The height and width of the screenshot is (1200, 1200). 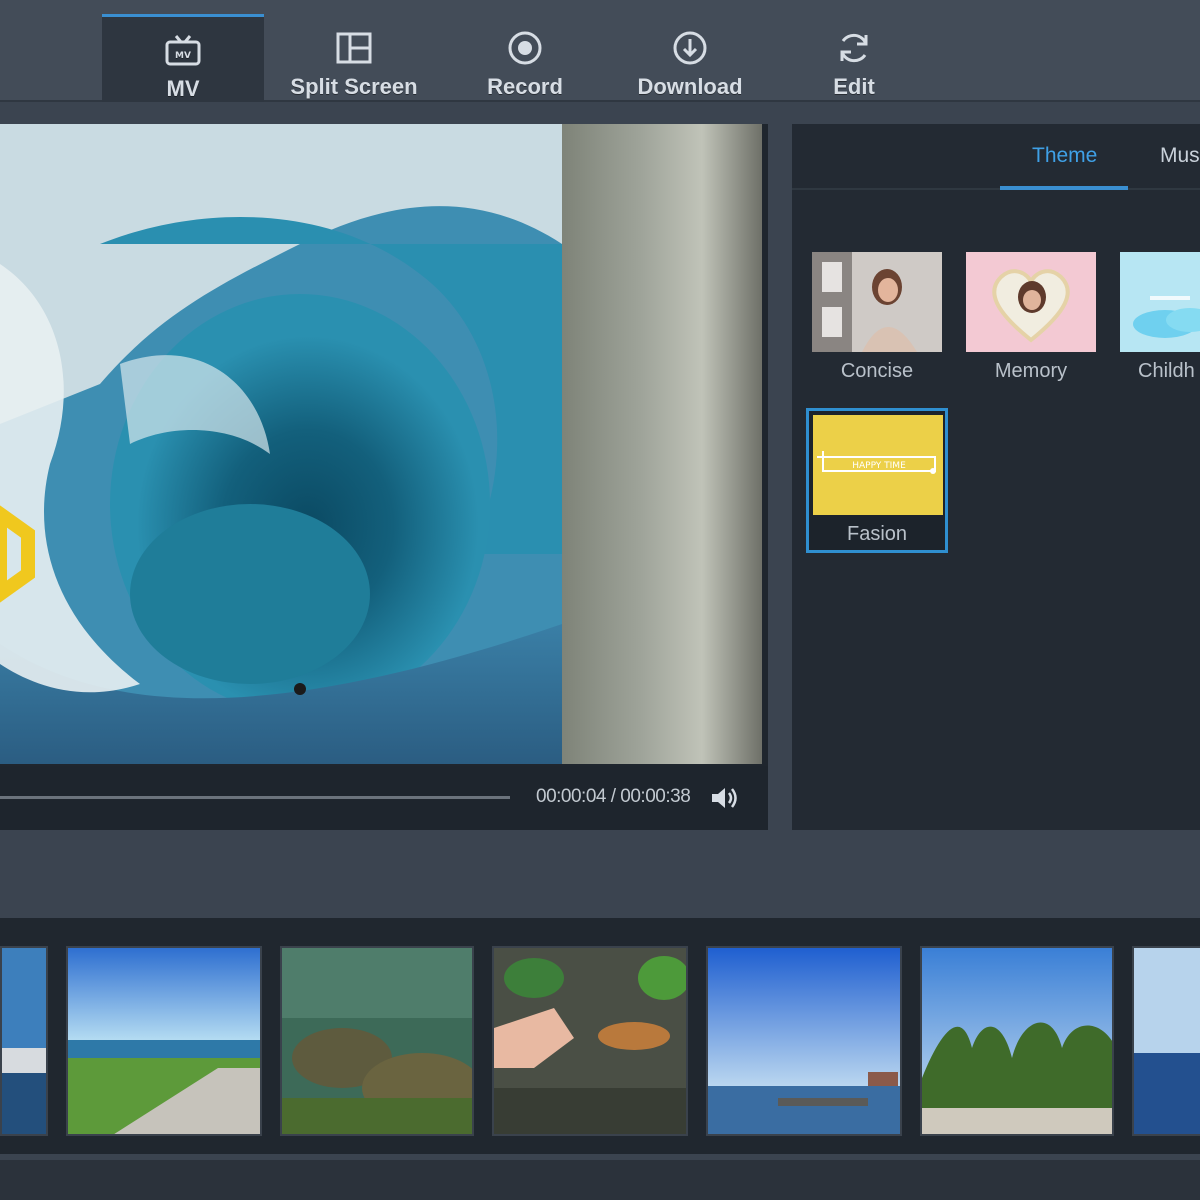 I want to click on theme-label: Memory, so click(x=1031, y=371).